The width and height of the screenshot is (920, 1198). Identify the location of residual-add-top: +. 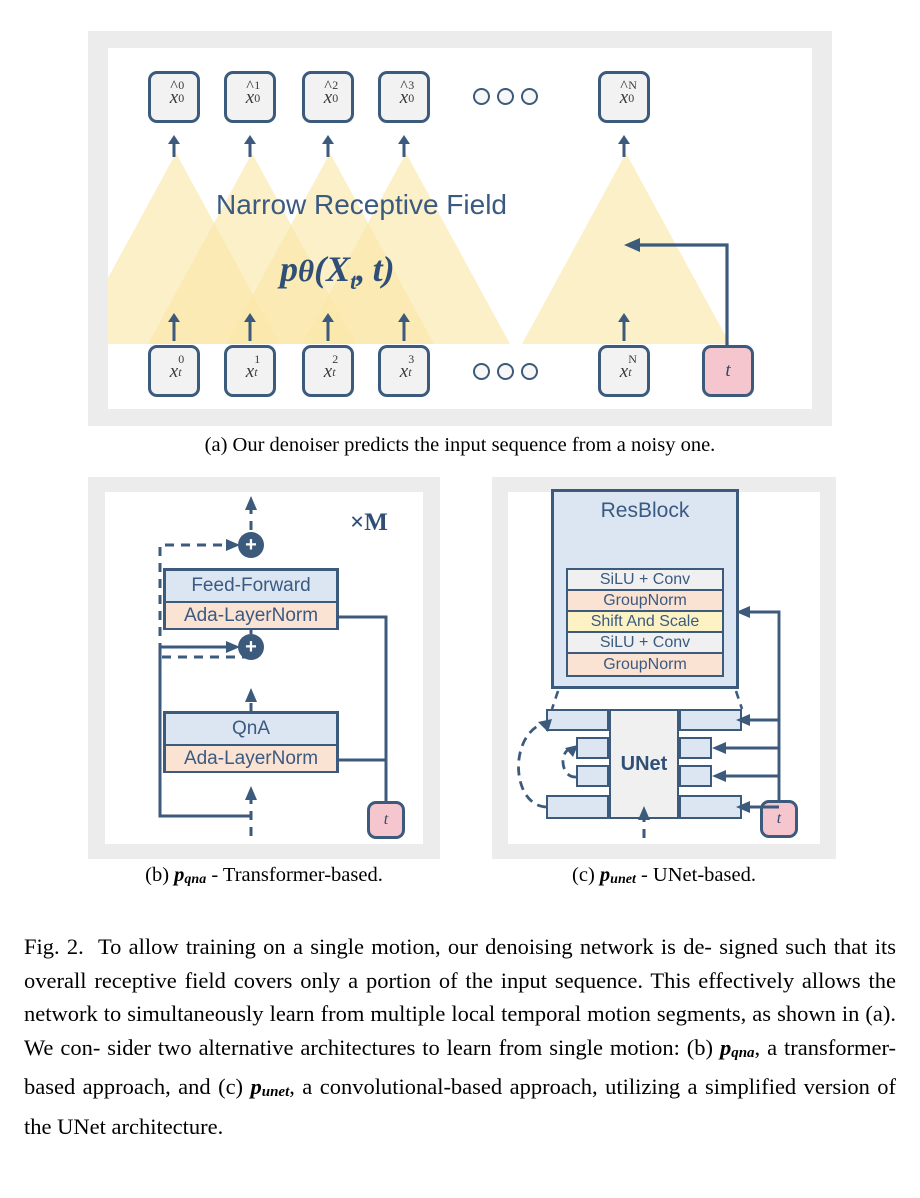
(251, 545).